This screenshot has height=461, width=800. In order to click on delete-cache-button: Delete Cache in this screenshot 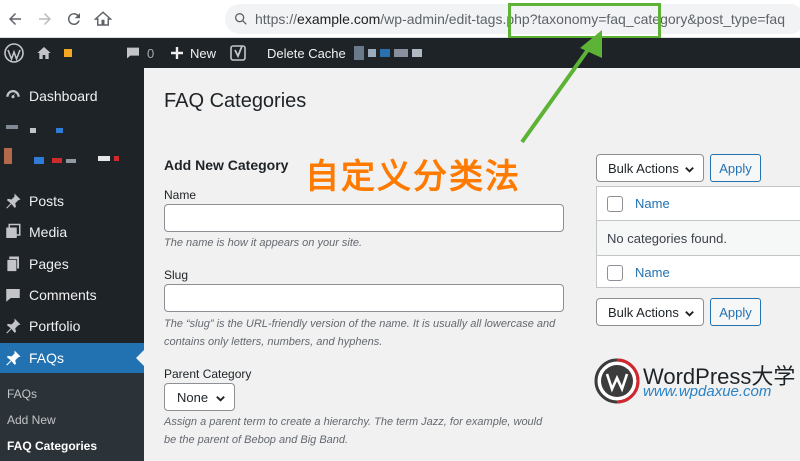, I will do `click(306, 53)`.